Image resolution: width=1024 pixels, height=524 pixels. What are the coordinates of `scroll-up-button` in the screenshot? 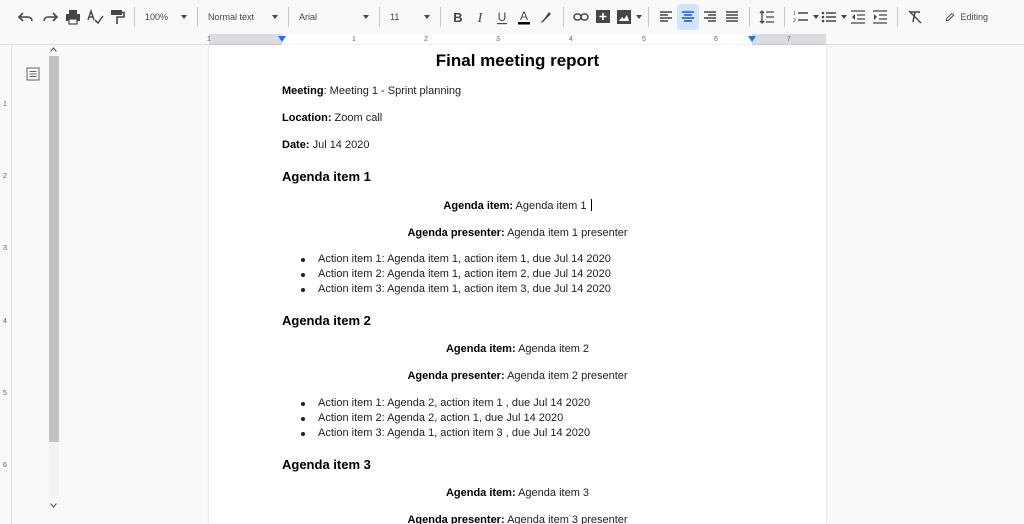 It's located at (53, 49).